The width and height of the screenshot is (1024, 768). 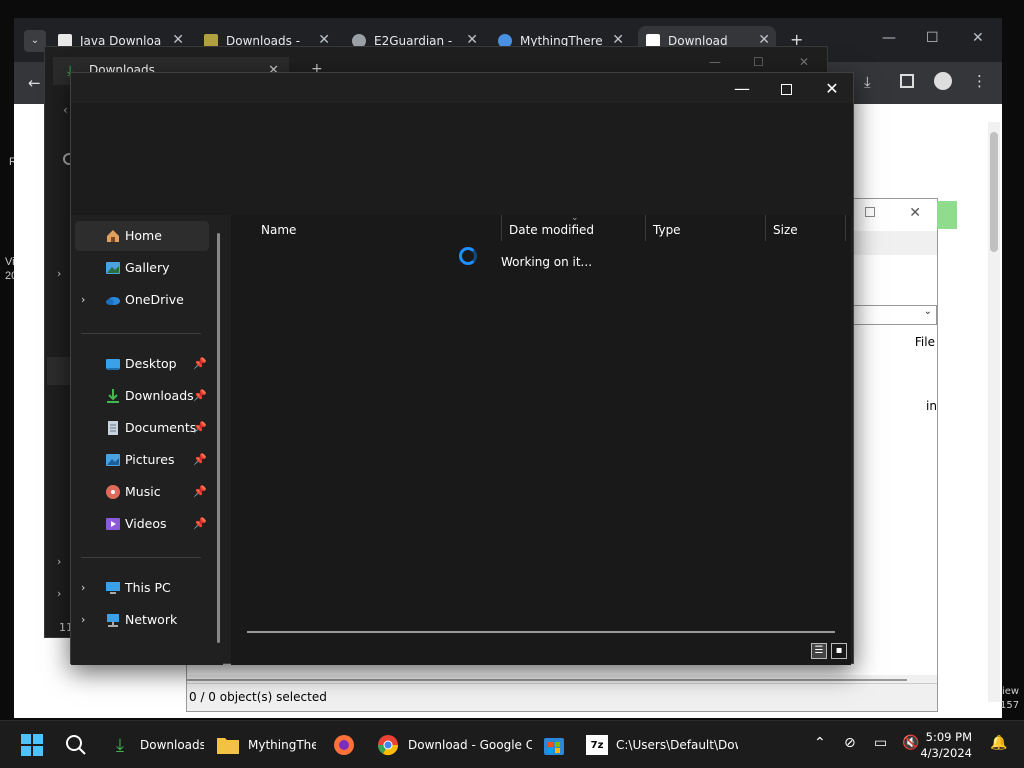 What do you see at coordinates (113, 460) in the screenshot?
I see `pictures-icon` at bounding box center [113, 460].